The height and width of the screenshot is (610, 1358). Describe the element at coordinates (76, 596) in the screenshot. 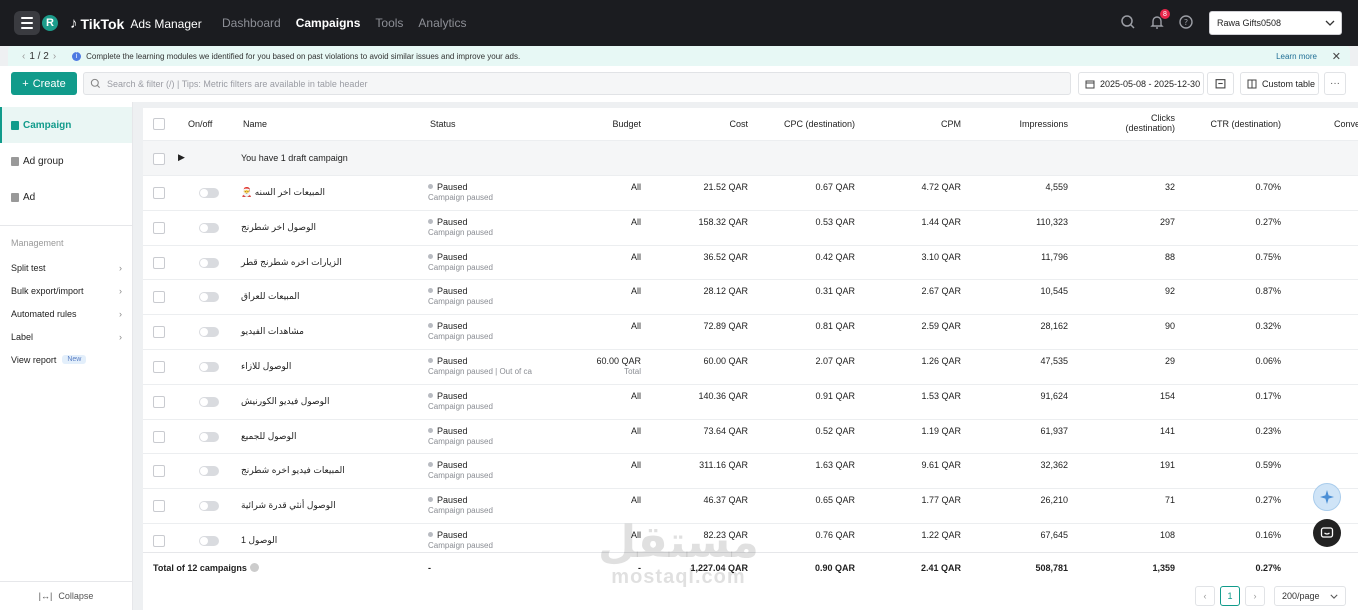

I see `collapse-label: Collapse` at that location.